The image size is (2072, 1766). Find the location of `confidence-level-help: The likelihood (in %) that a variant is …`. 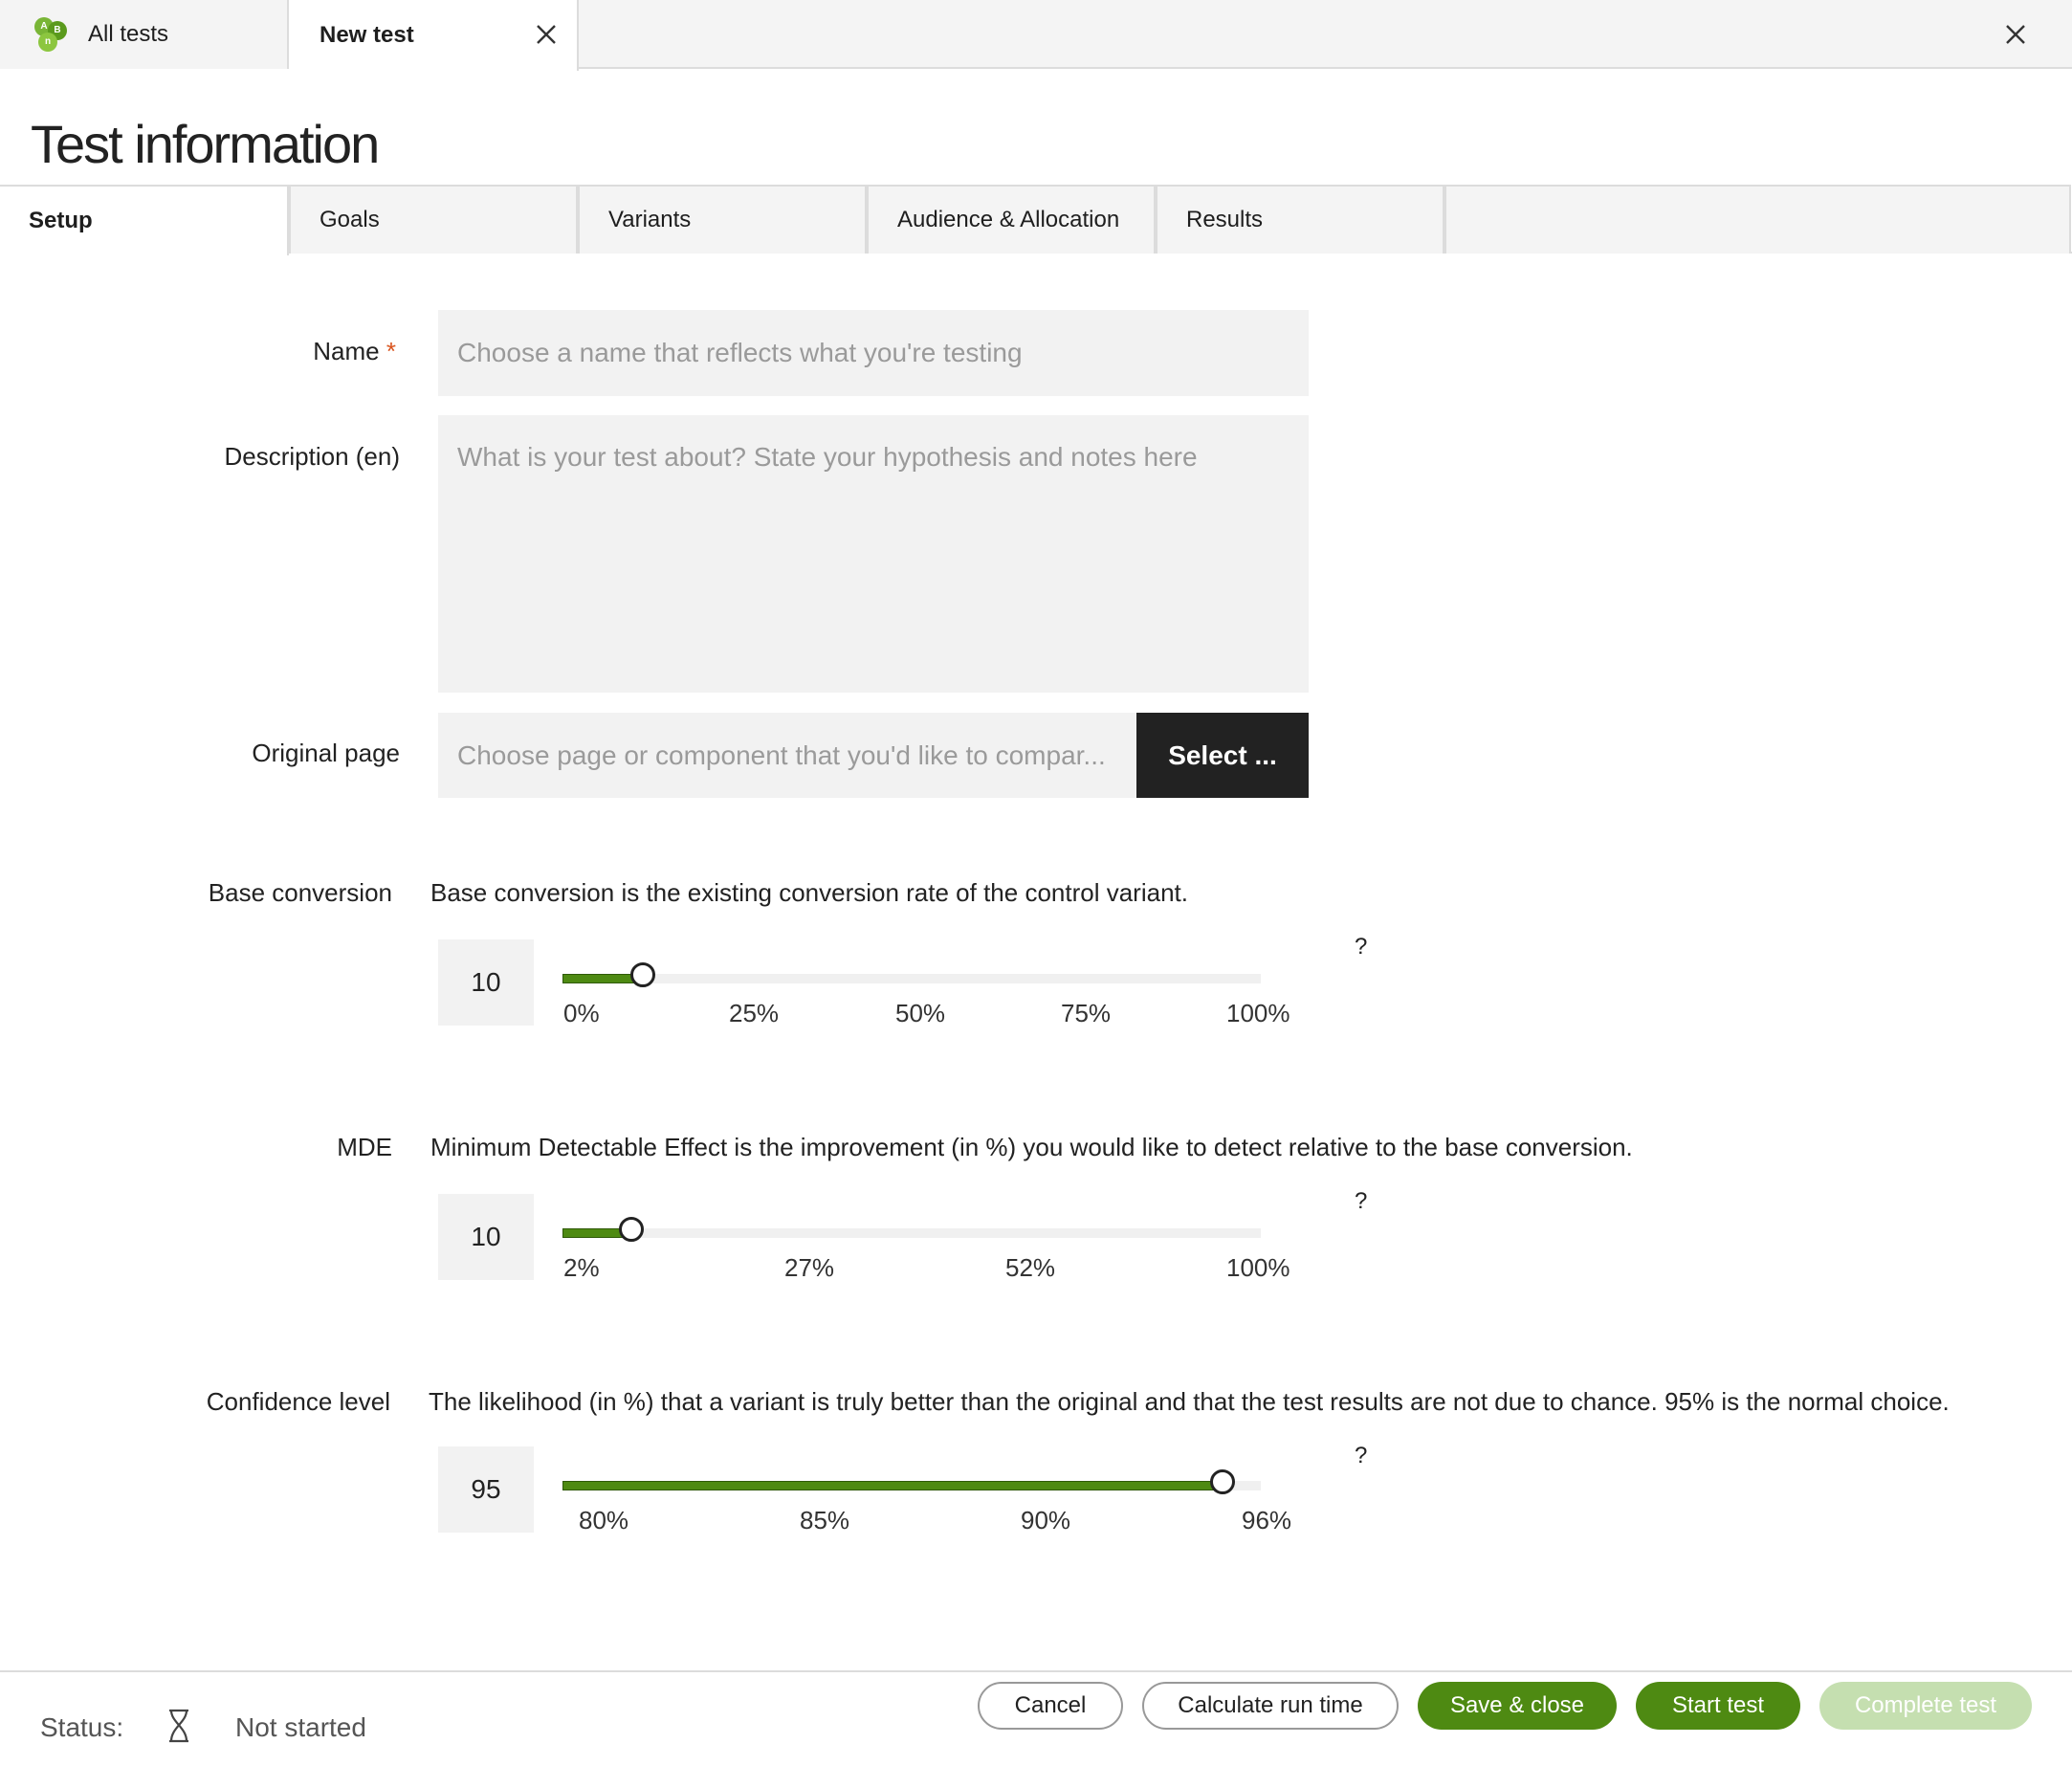

confidence-level-help: The likelihood (in %) that a variant is … is located at coordinates (1189, 1401).